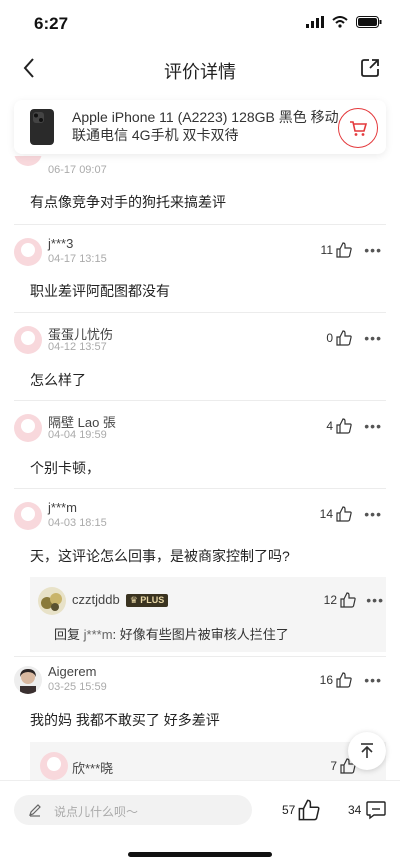  What do you see at coordinates (200, 356) in the screenshot?
I see `comment-item: 蛋蛋儿忧伤 04-12 13:57 0 ••• 怎么样了` at bounding box center [200, 356].